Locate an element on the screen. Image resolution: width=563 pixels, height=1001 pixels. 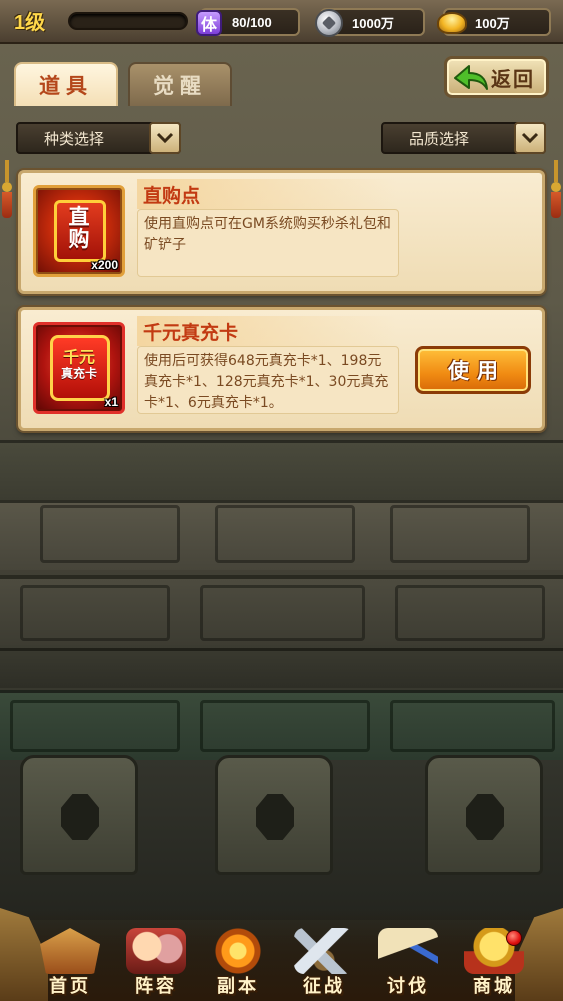
nav-crusade: 讨伐 is located at coordinates (408, 964).